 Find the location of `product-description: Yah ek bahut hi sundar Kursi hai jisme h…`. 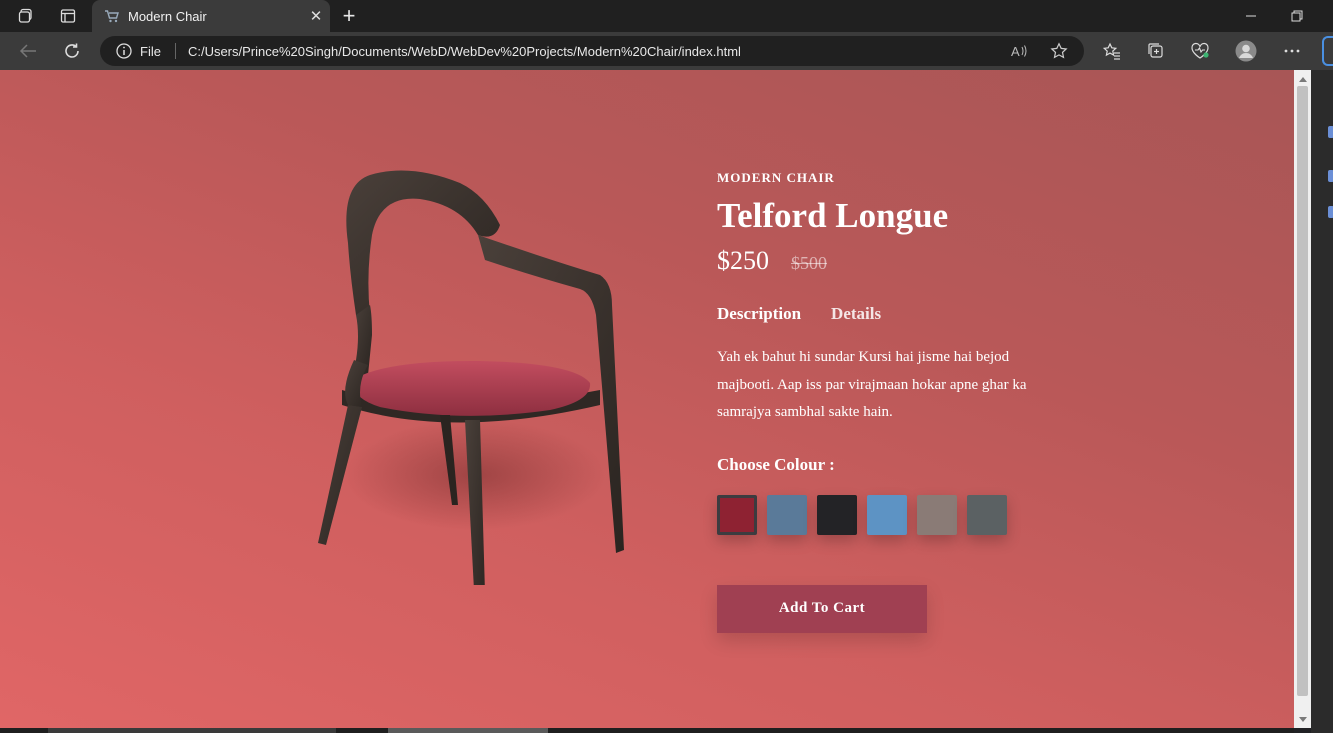

product-description: Yah ek bahut hi sundar Kursi hai jisme h… is located at coordinates (872, 384).